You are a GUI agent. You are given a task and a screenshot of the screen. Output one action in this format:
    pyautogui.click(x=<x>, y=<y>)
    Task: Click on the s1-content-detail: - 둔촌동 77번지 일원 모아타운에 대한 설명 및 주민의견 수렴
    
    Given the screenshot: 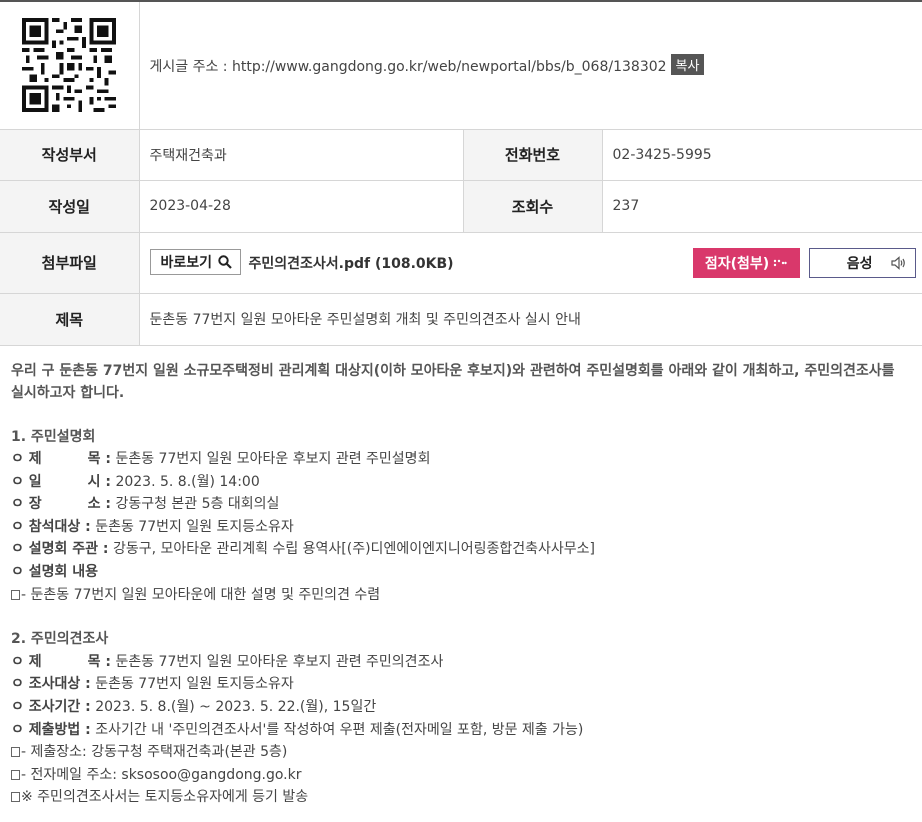 What is the action you would take?
    pyautogui.click(x=461, y=595)
    